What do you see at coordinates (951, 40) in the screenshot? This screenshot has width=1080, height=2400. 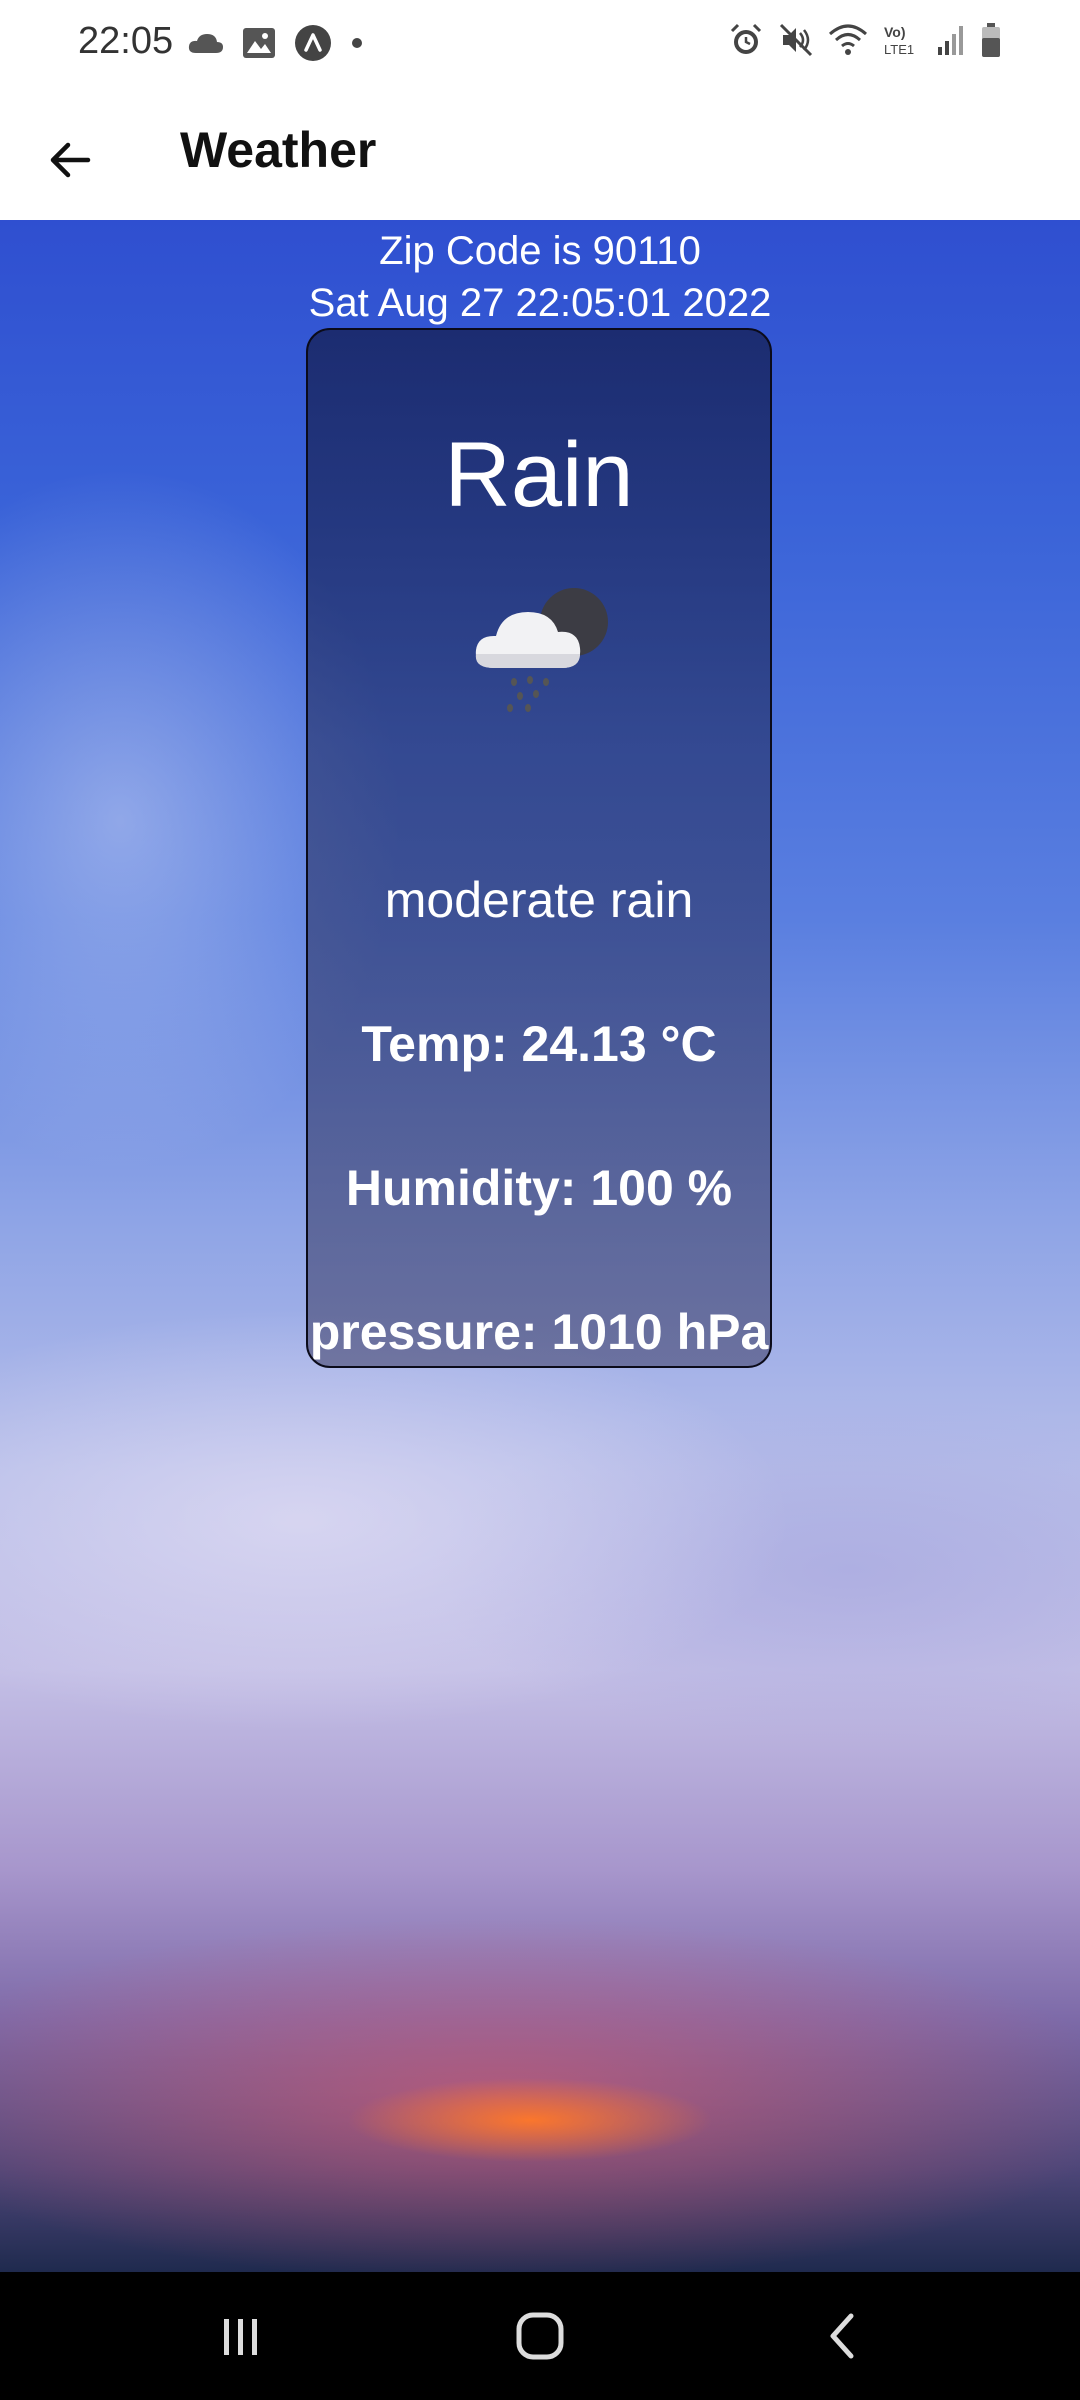 I see `signal-icon` at bounding box center [951, 40].